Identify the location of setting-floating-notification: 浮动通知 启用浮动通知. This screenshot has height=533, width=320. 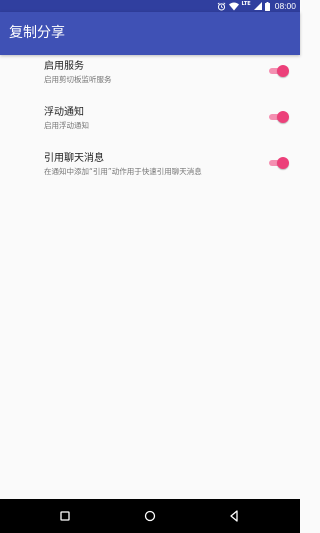
(150, 124).